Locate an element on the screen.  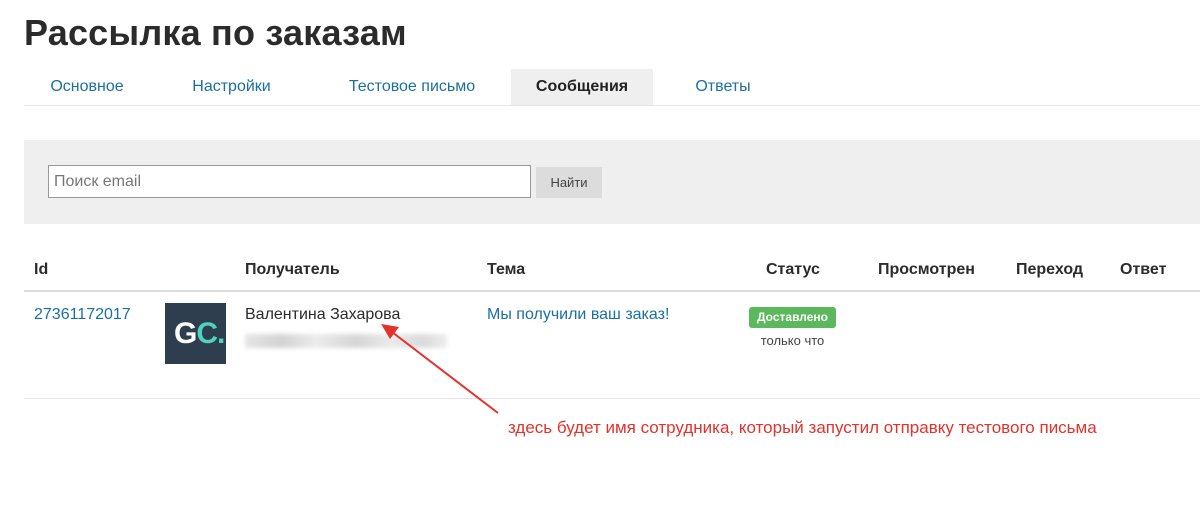
column-header-status: Статус is located at coordinates (793, 270).